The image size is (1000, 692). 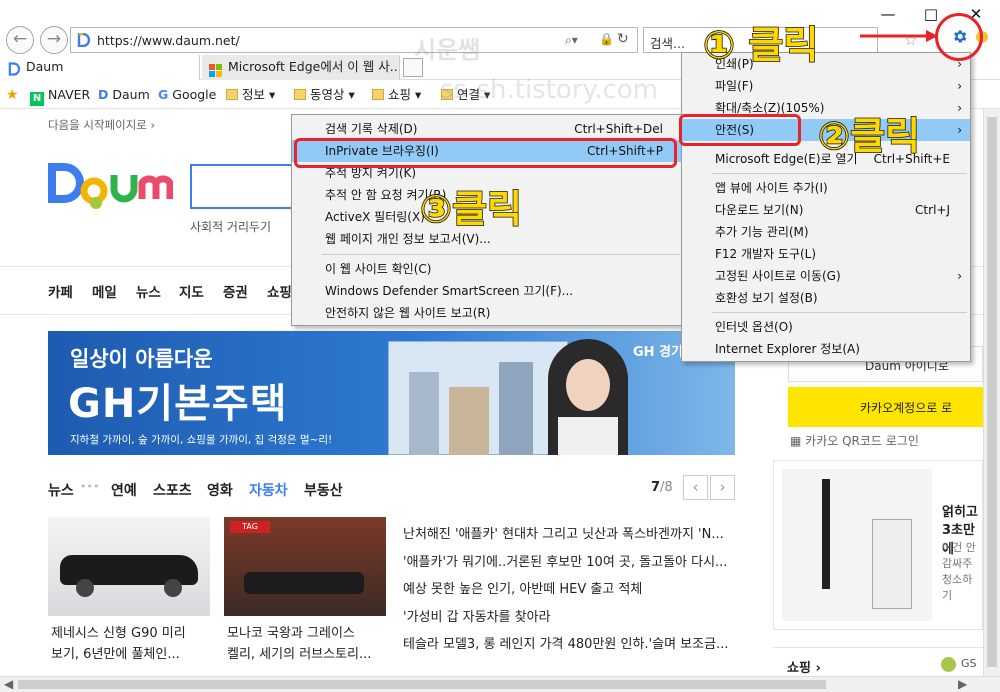 I want to click on headline-4: '가성비 갑 자동차를 찾아라, so click(x=477, y=615).